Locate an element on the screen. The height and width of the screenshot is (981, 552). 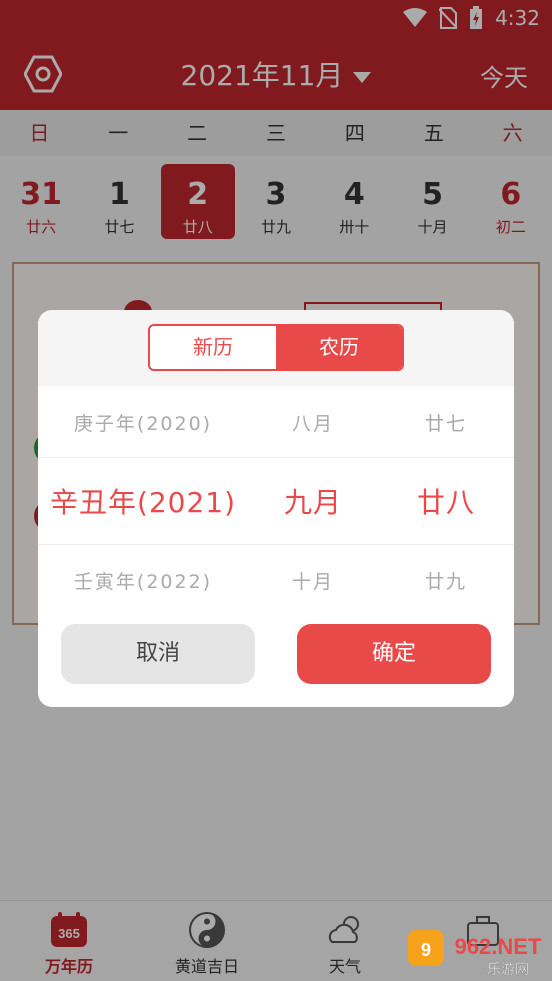
tab-lunar: 农历 is located at coordinates (339, 347).